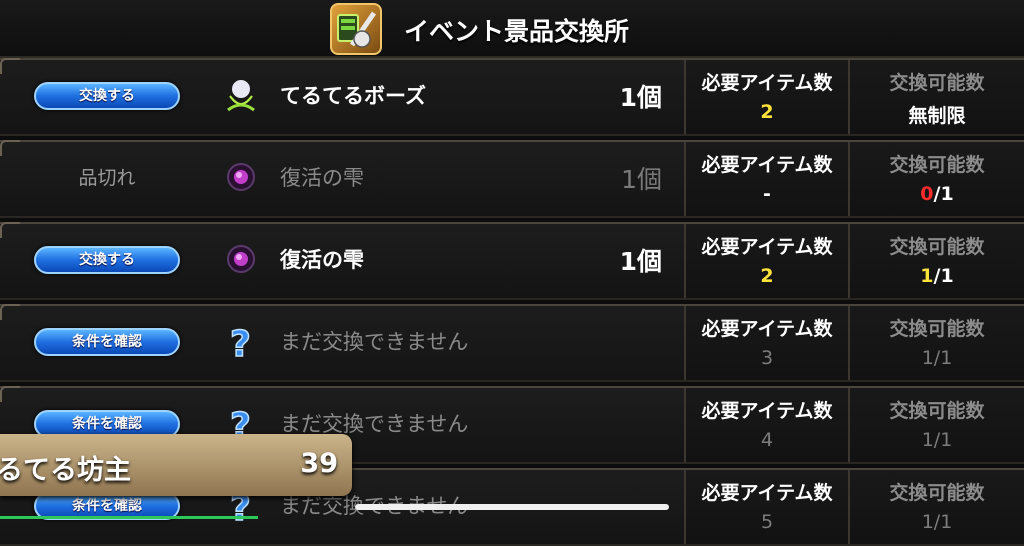 This screenshot has height=546, width=1024. What do you see at coordinates (176, 465) in the screenshot?
I see `player-info-box: るてる坊主 39` at bounding box center [176, 465].